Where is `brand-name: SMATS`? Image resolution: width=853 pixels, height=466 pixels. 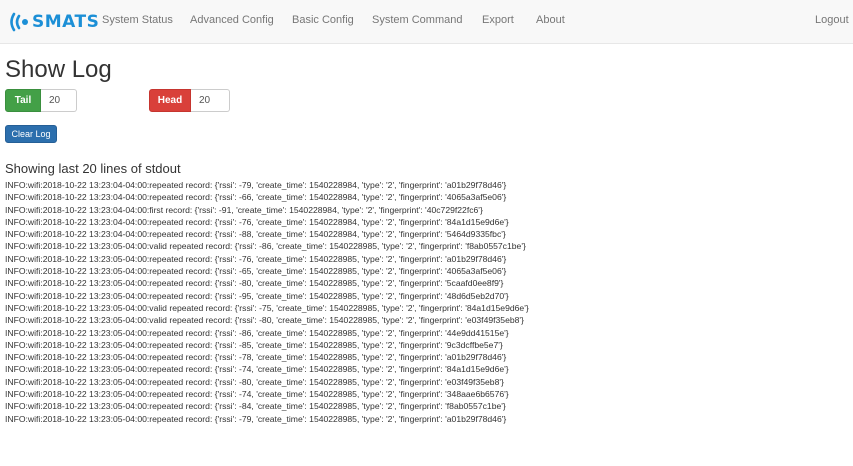 brand-name: SMATS is located at coordinates (66, 22).